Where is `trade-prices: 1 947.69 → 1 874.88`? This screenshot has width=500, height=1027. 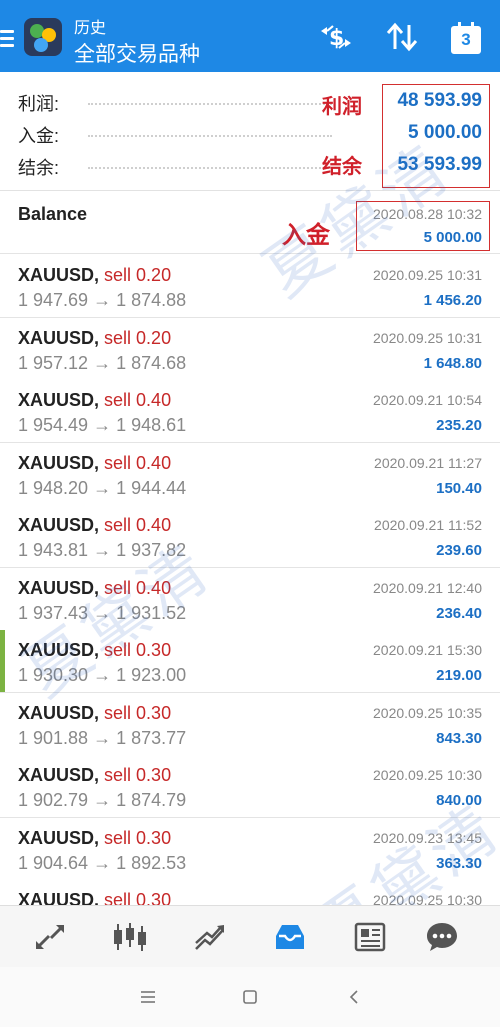
trade-prices: 1 947.69 → 1 874.88 is located at coordinates (102, 300).